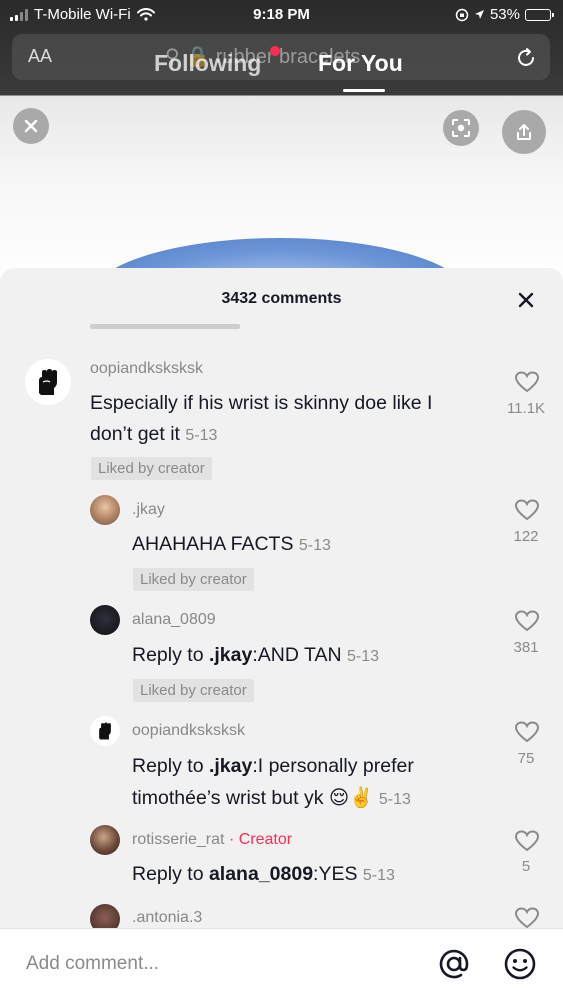 This screenshot has height=1000, width=563. What do you see at coordinates (526, 300) in the screenshot?
I see `close-comments-icon` at bounding box center [526, 300].